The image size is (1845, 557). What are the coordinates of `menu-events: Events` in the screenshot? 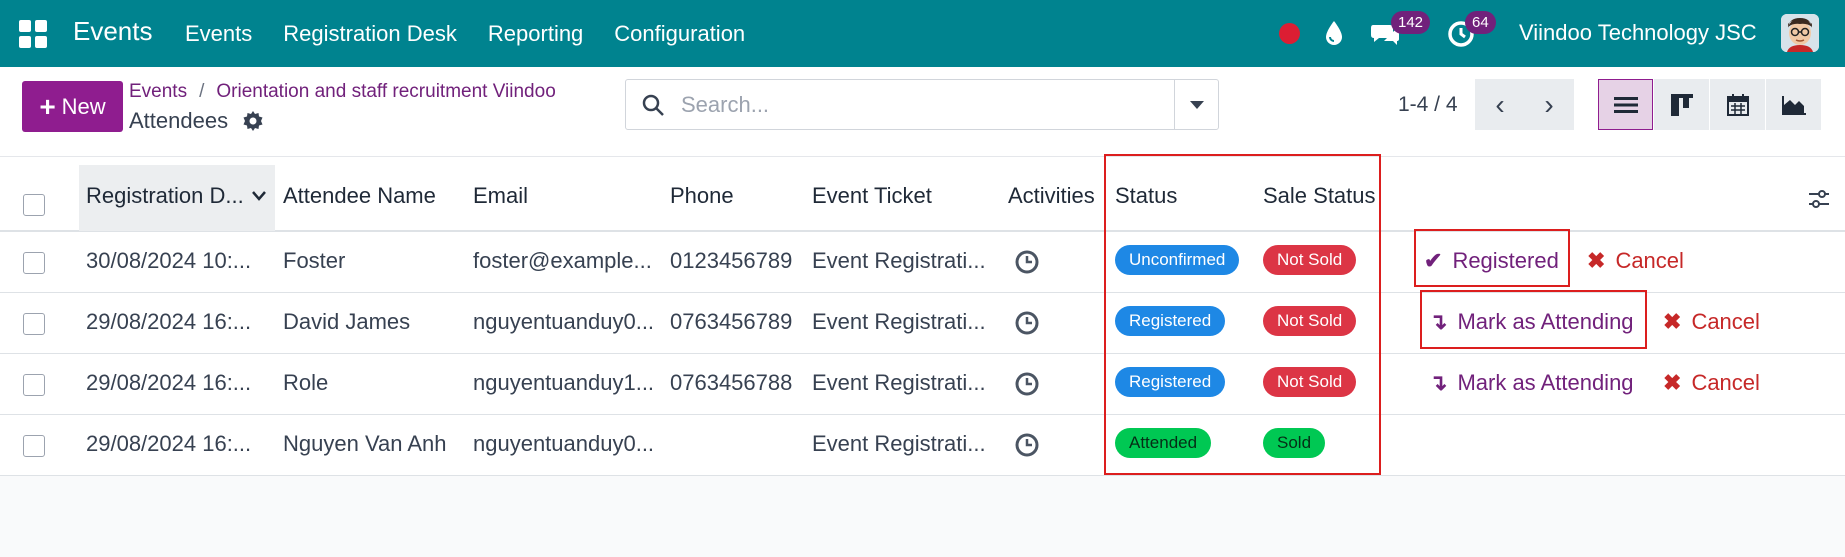 It's located at (218, 34).